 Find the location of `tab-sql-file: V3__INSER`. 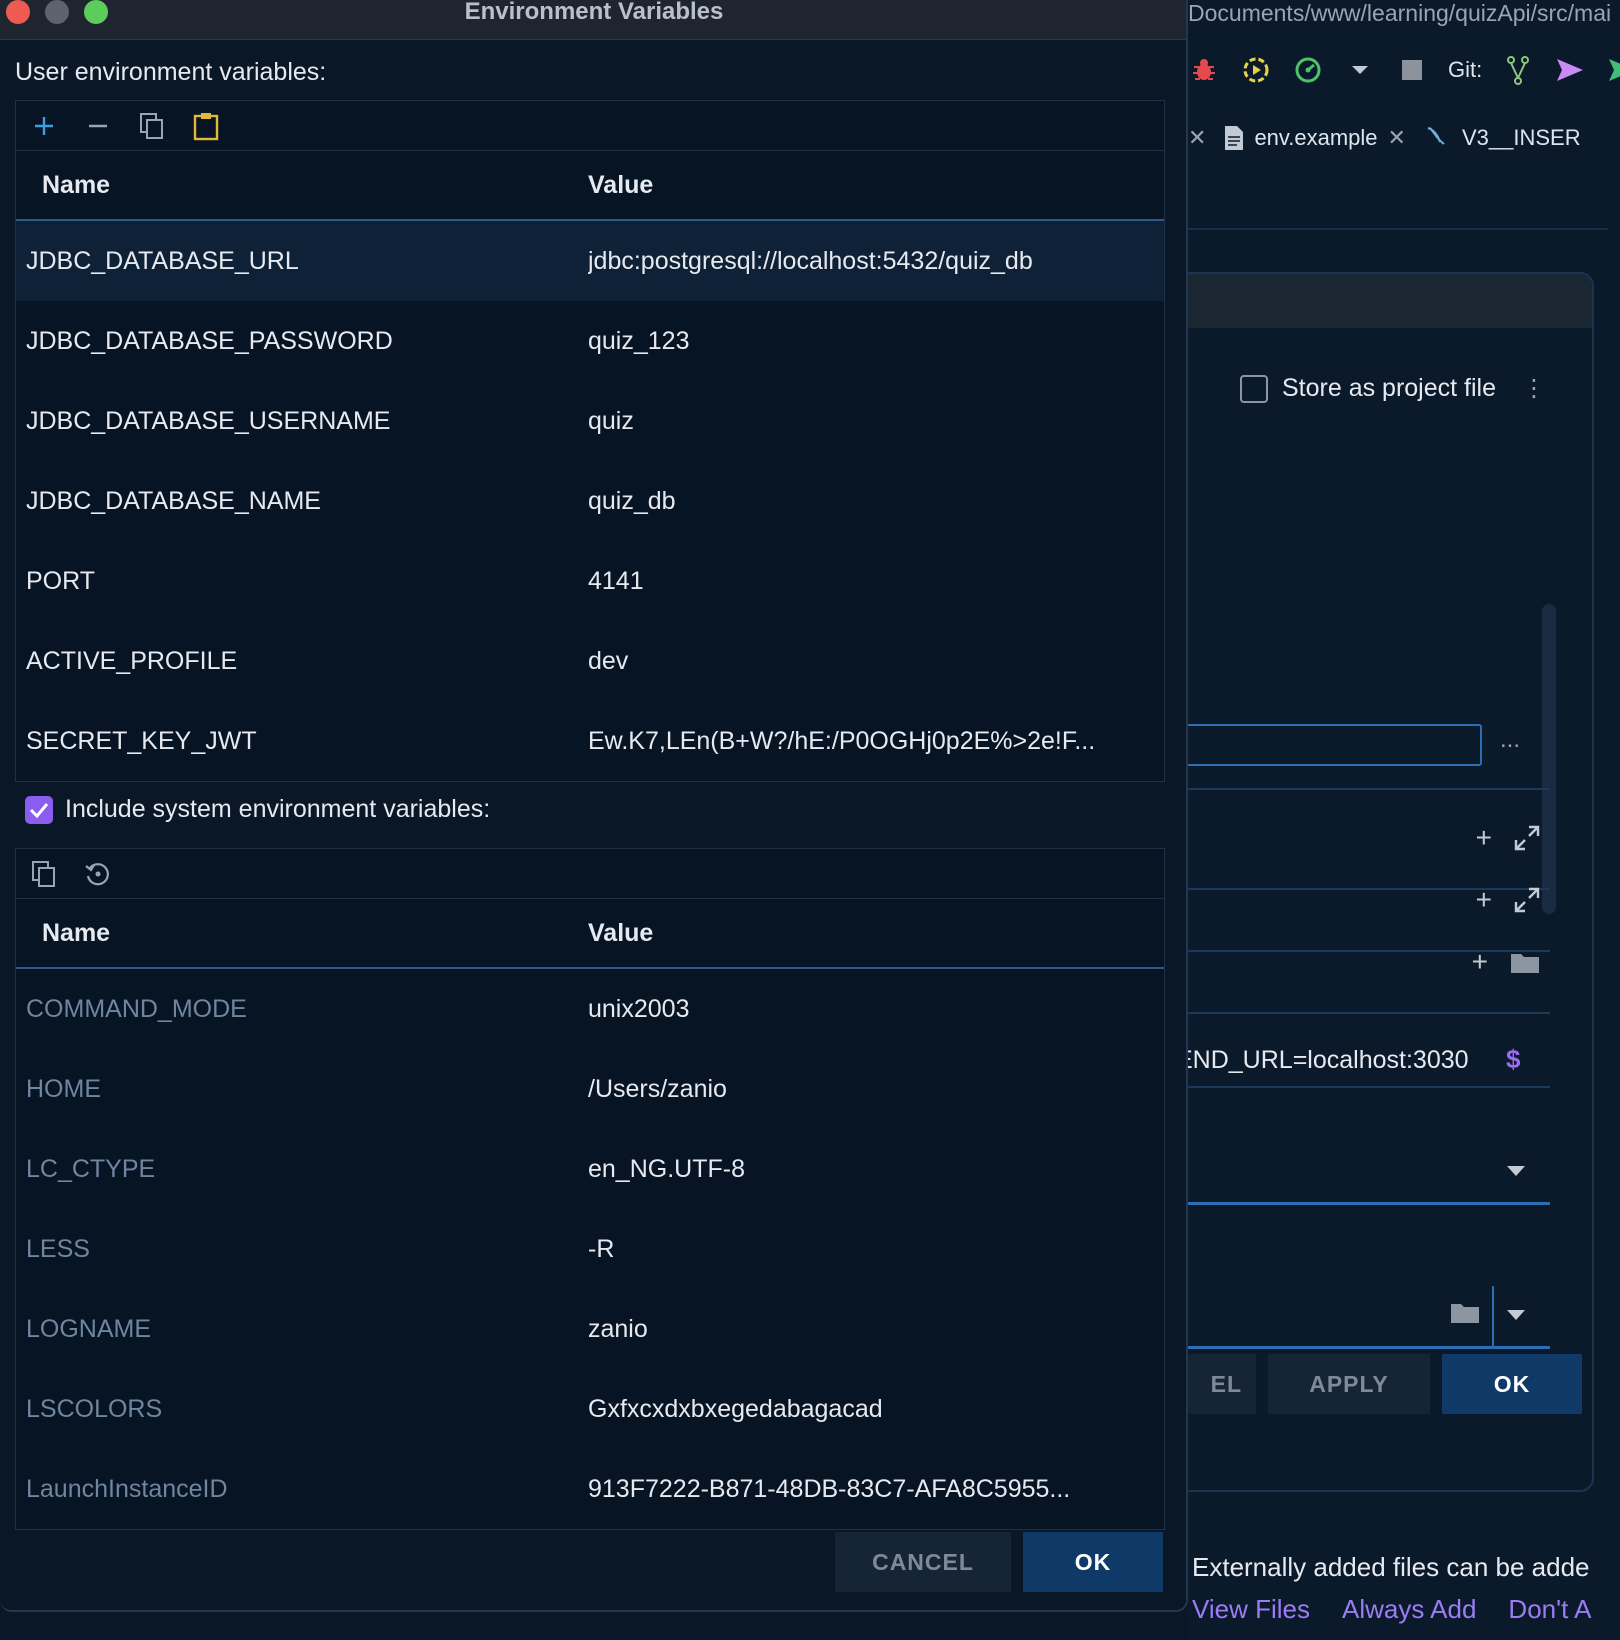

tab-sql-file: V3__INSER is located at coordinates (1502, 138).